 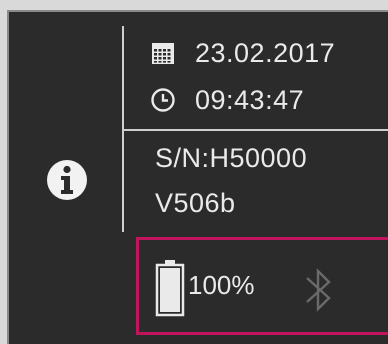 I want to click on calendar-icon, so click(x=163, y=53).